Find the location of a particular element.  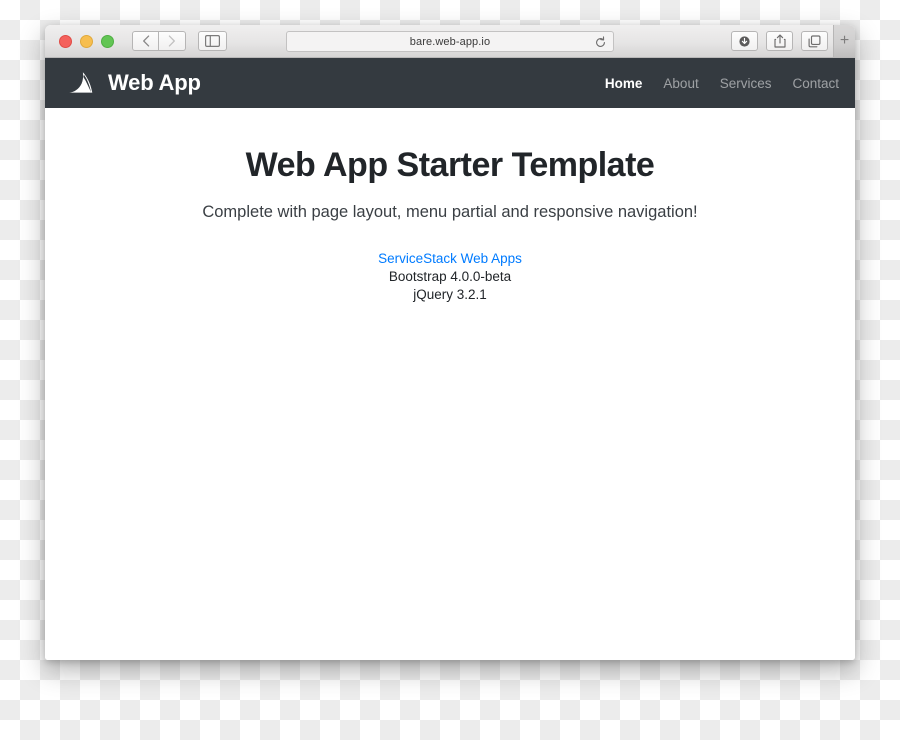

plus-icon: + is located at coordinates (844, 40).